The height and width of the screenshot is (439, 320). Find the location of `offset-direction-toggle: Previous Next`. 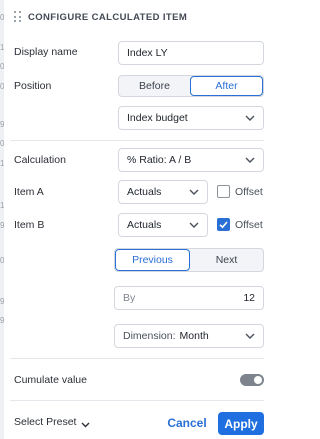

offset-direction-toggle: Previous Next is located at coordinates (189, 260).